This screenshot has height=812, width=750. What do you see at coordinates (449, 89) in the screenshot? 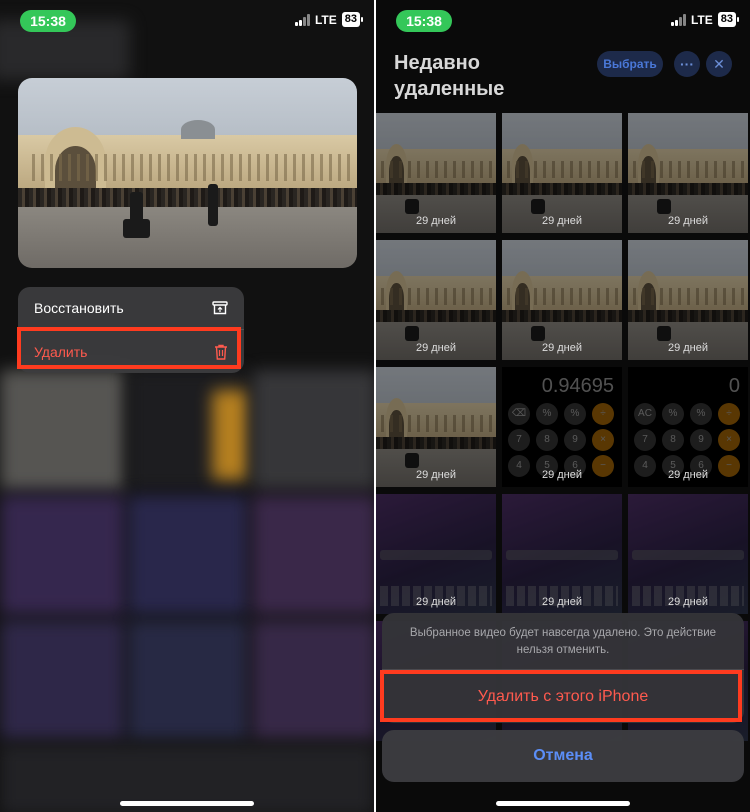
I see `page-title-line2: удаленные` at bounding box center [449, 89].